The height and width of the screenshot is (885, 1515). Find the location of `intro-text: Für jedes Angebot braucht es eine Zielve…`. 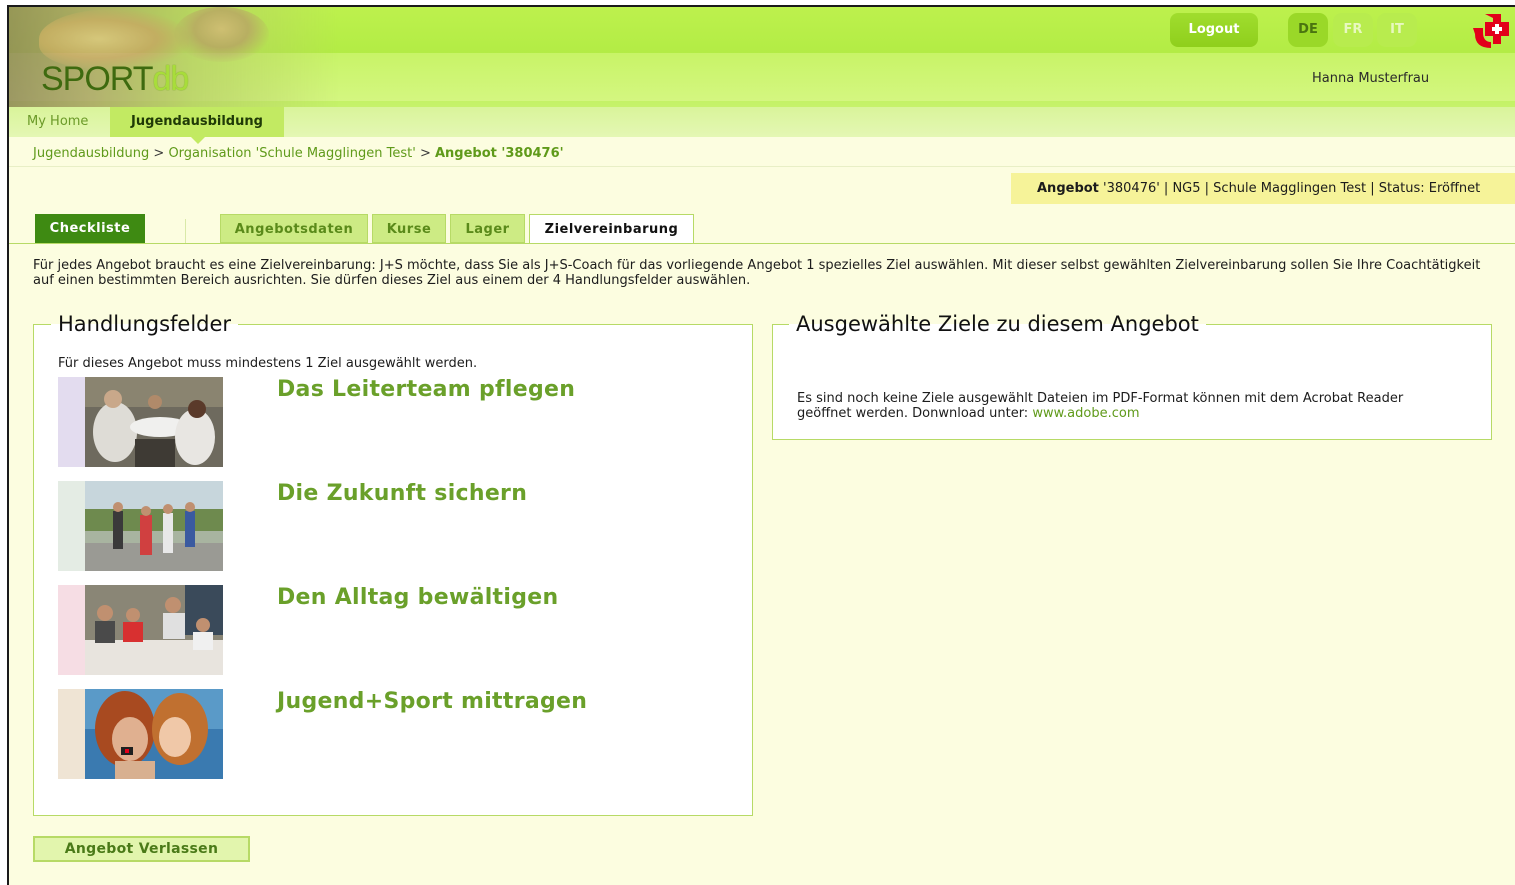

intro-text: Für jedes Angebot braucht es eine Zielve… is located at coordinates (757, 273).